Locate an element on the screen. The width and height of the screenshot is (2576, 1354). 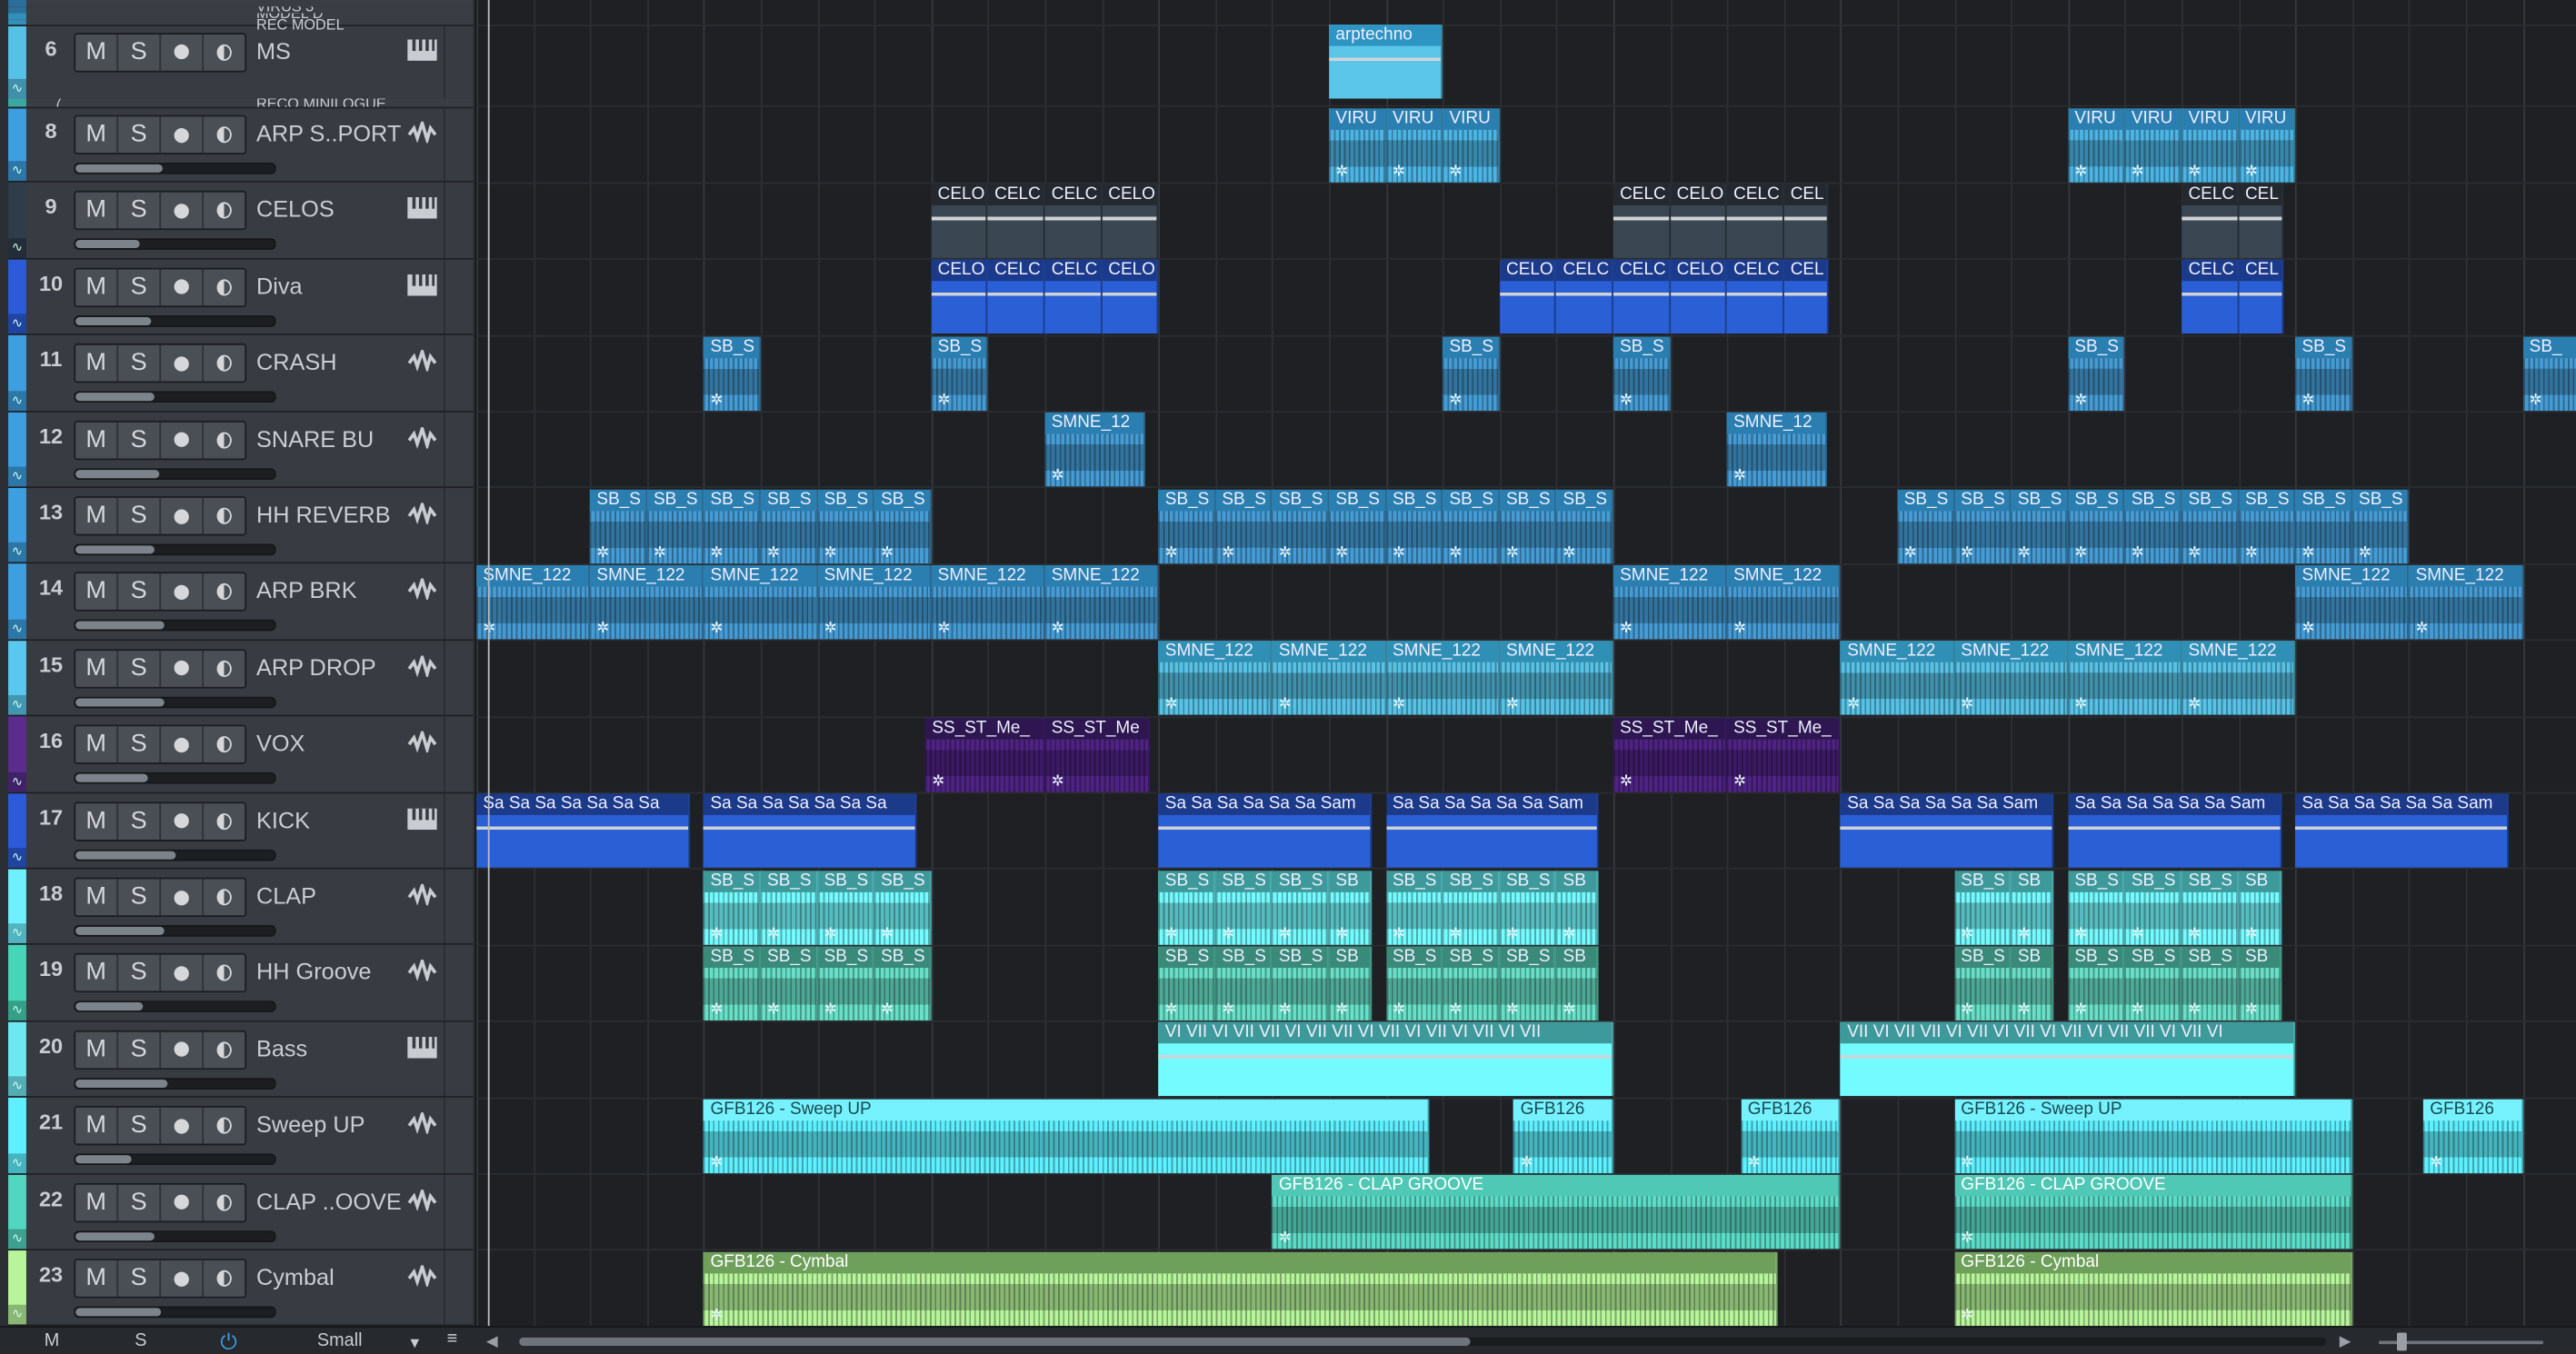
clip: SMNE_12 ✲ is located at coordinates (1776, 450).